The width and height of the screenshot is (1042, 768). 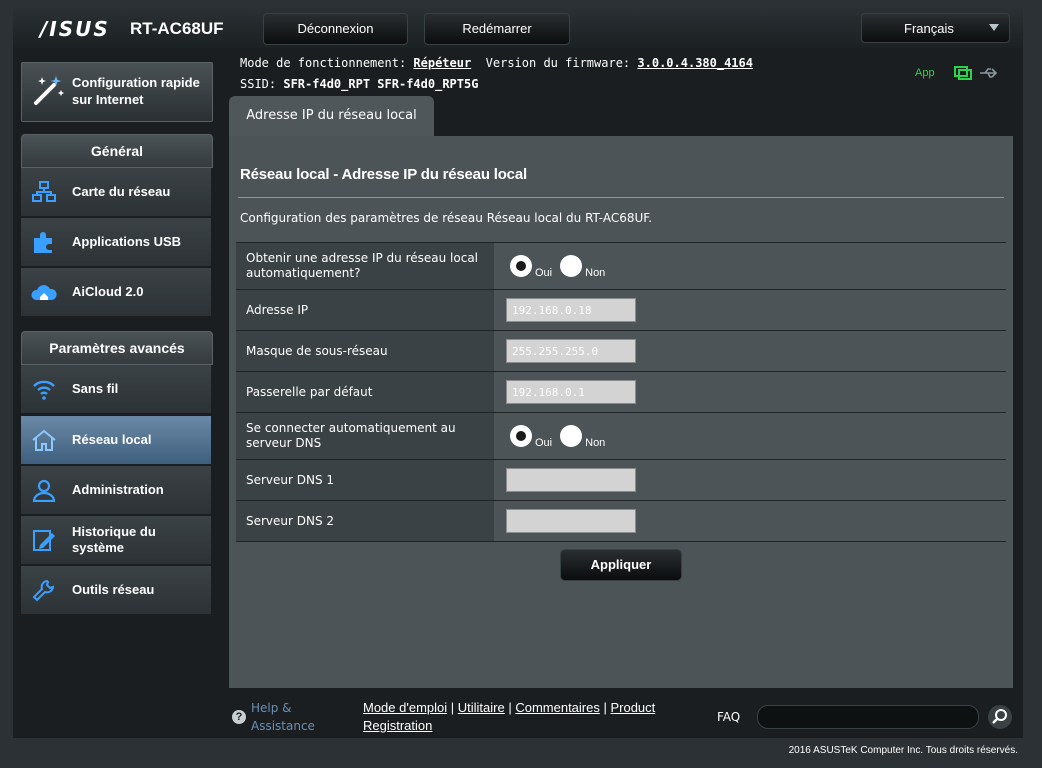 I want to click on sidebar-item-administration: Administration, so click(x=116, y=490).